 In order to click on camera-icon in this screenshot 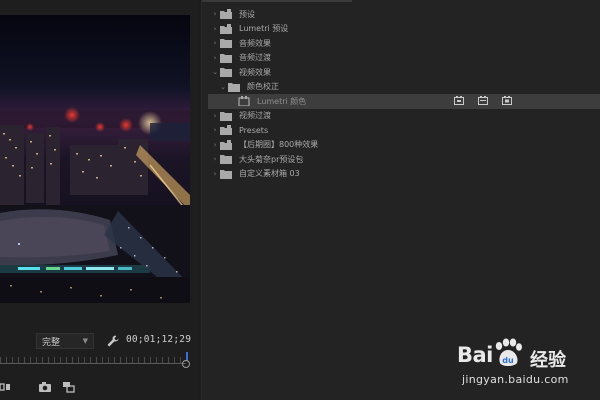, I will do `click(45, 385)`.